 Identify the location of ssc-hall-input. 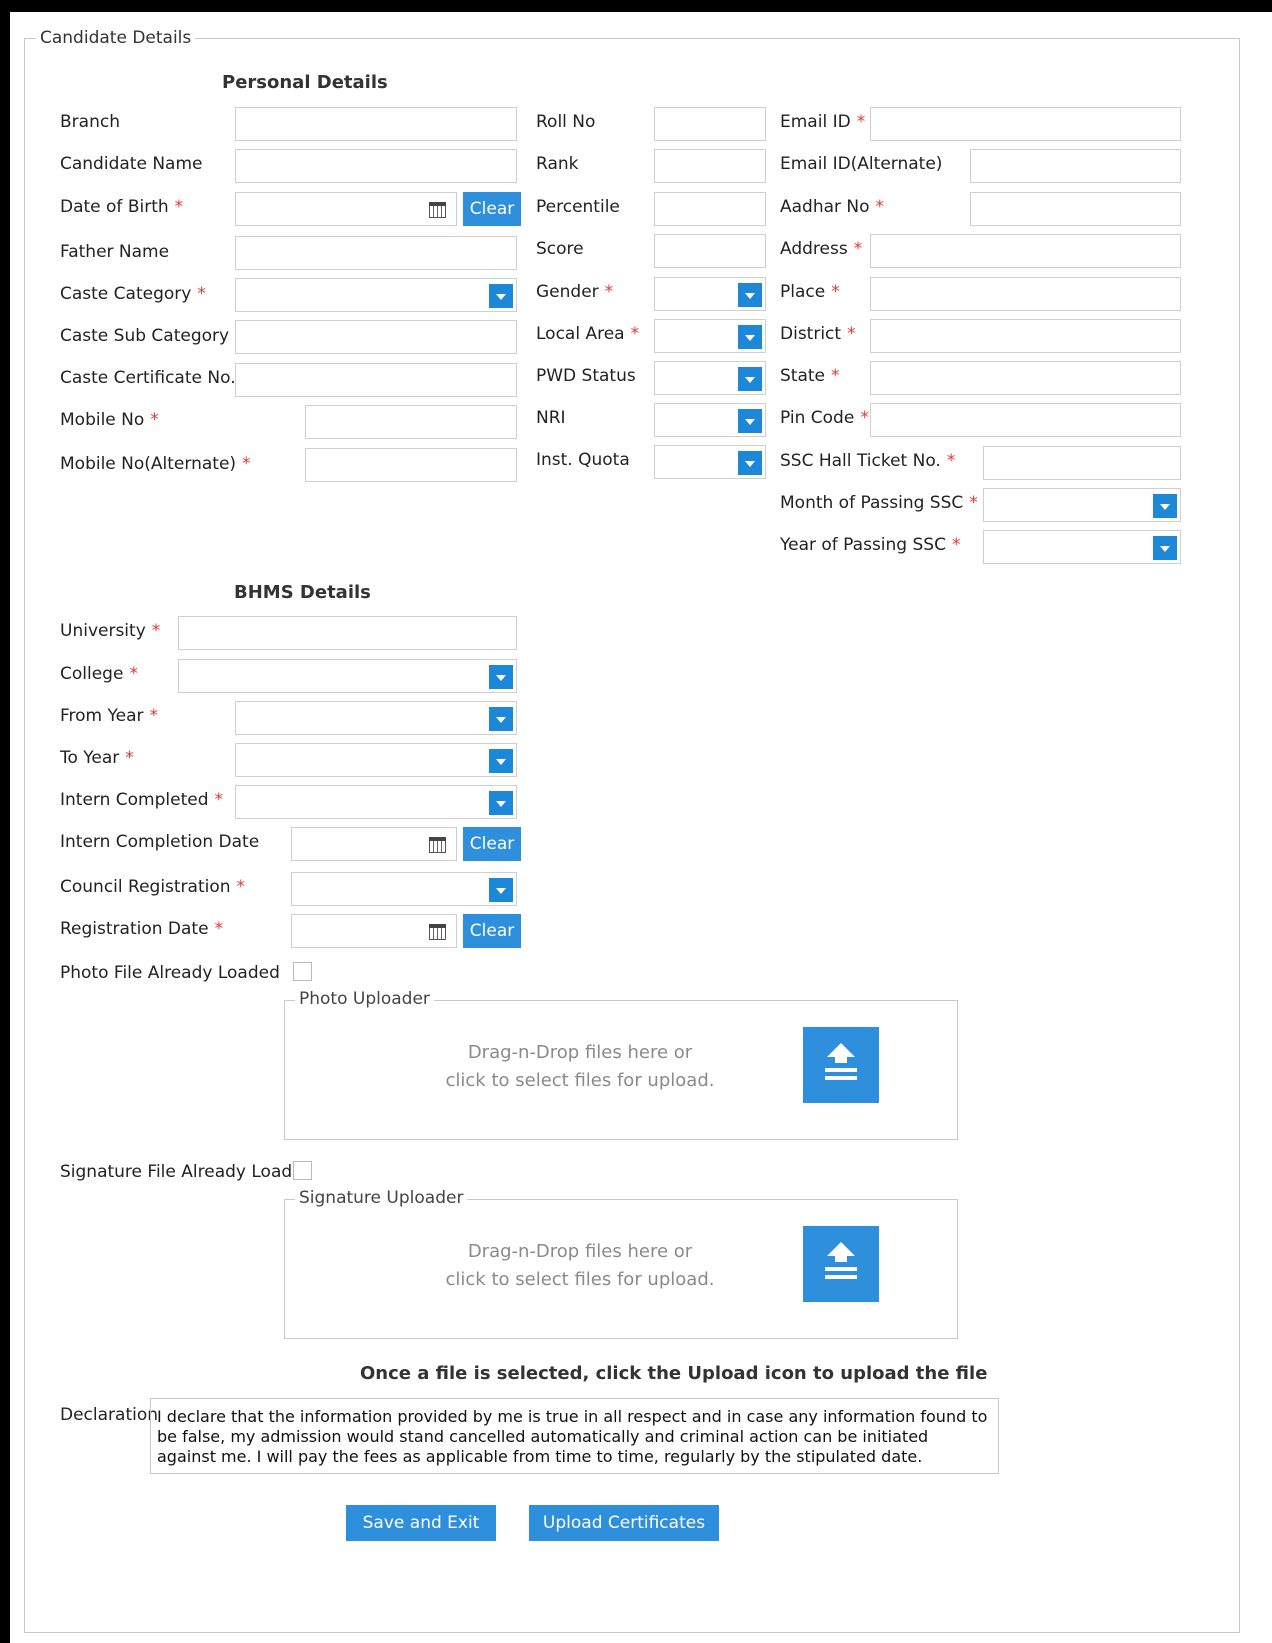
(1082, 463).